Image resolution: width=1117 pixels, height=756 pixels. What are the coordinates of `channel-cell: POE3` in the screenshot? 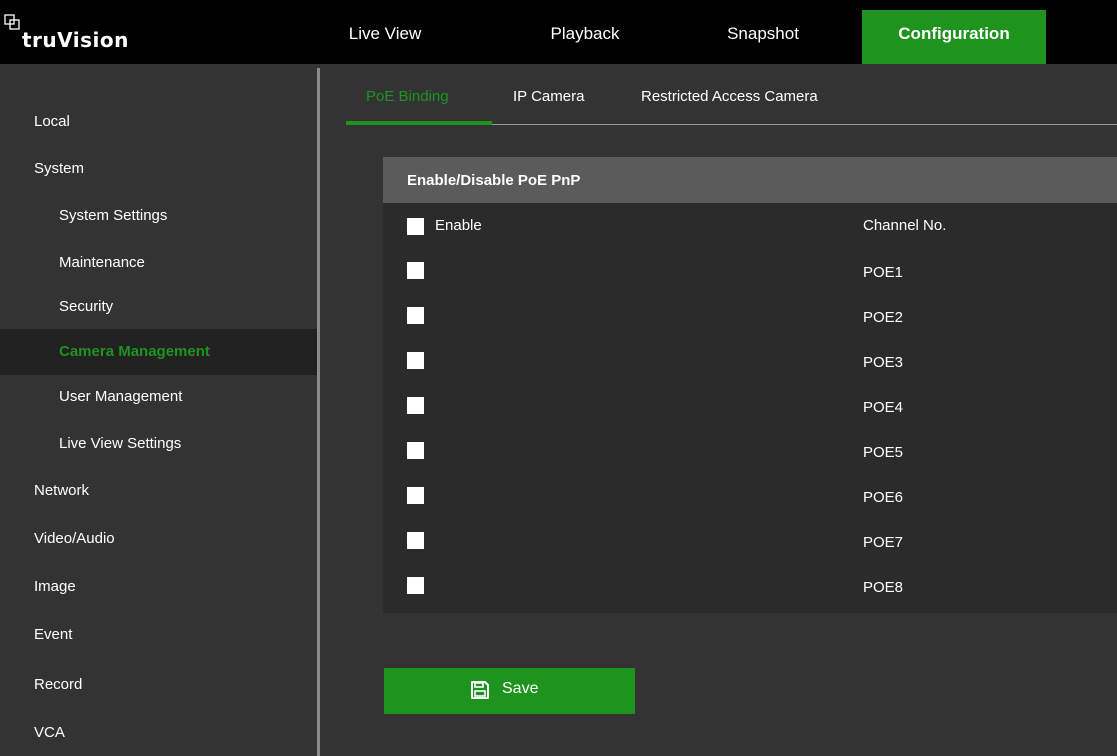 It's located at (883, 362).